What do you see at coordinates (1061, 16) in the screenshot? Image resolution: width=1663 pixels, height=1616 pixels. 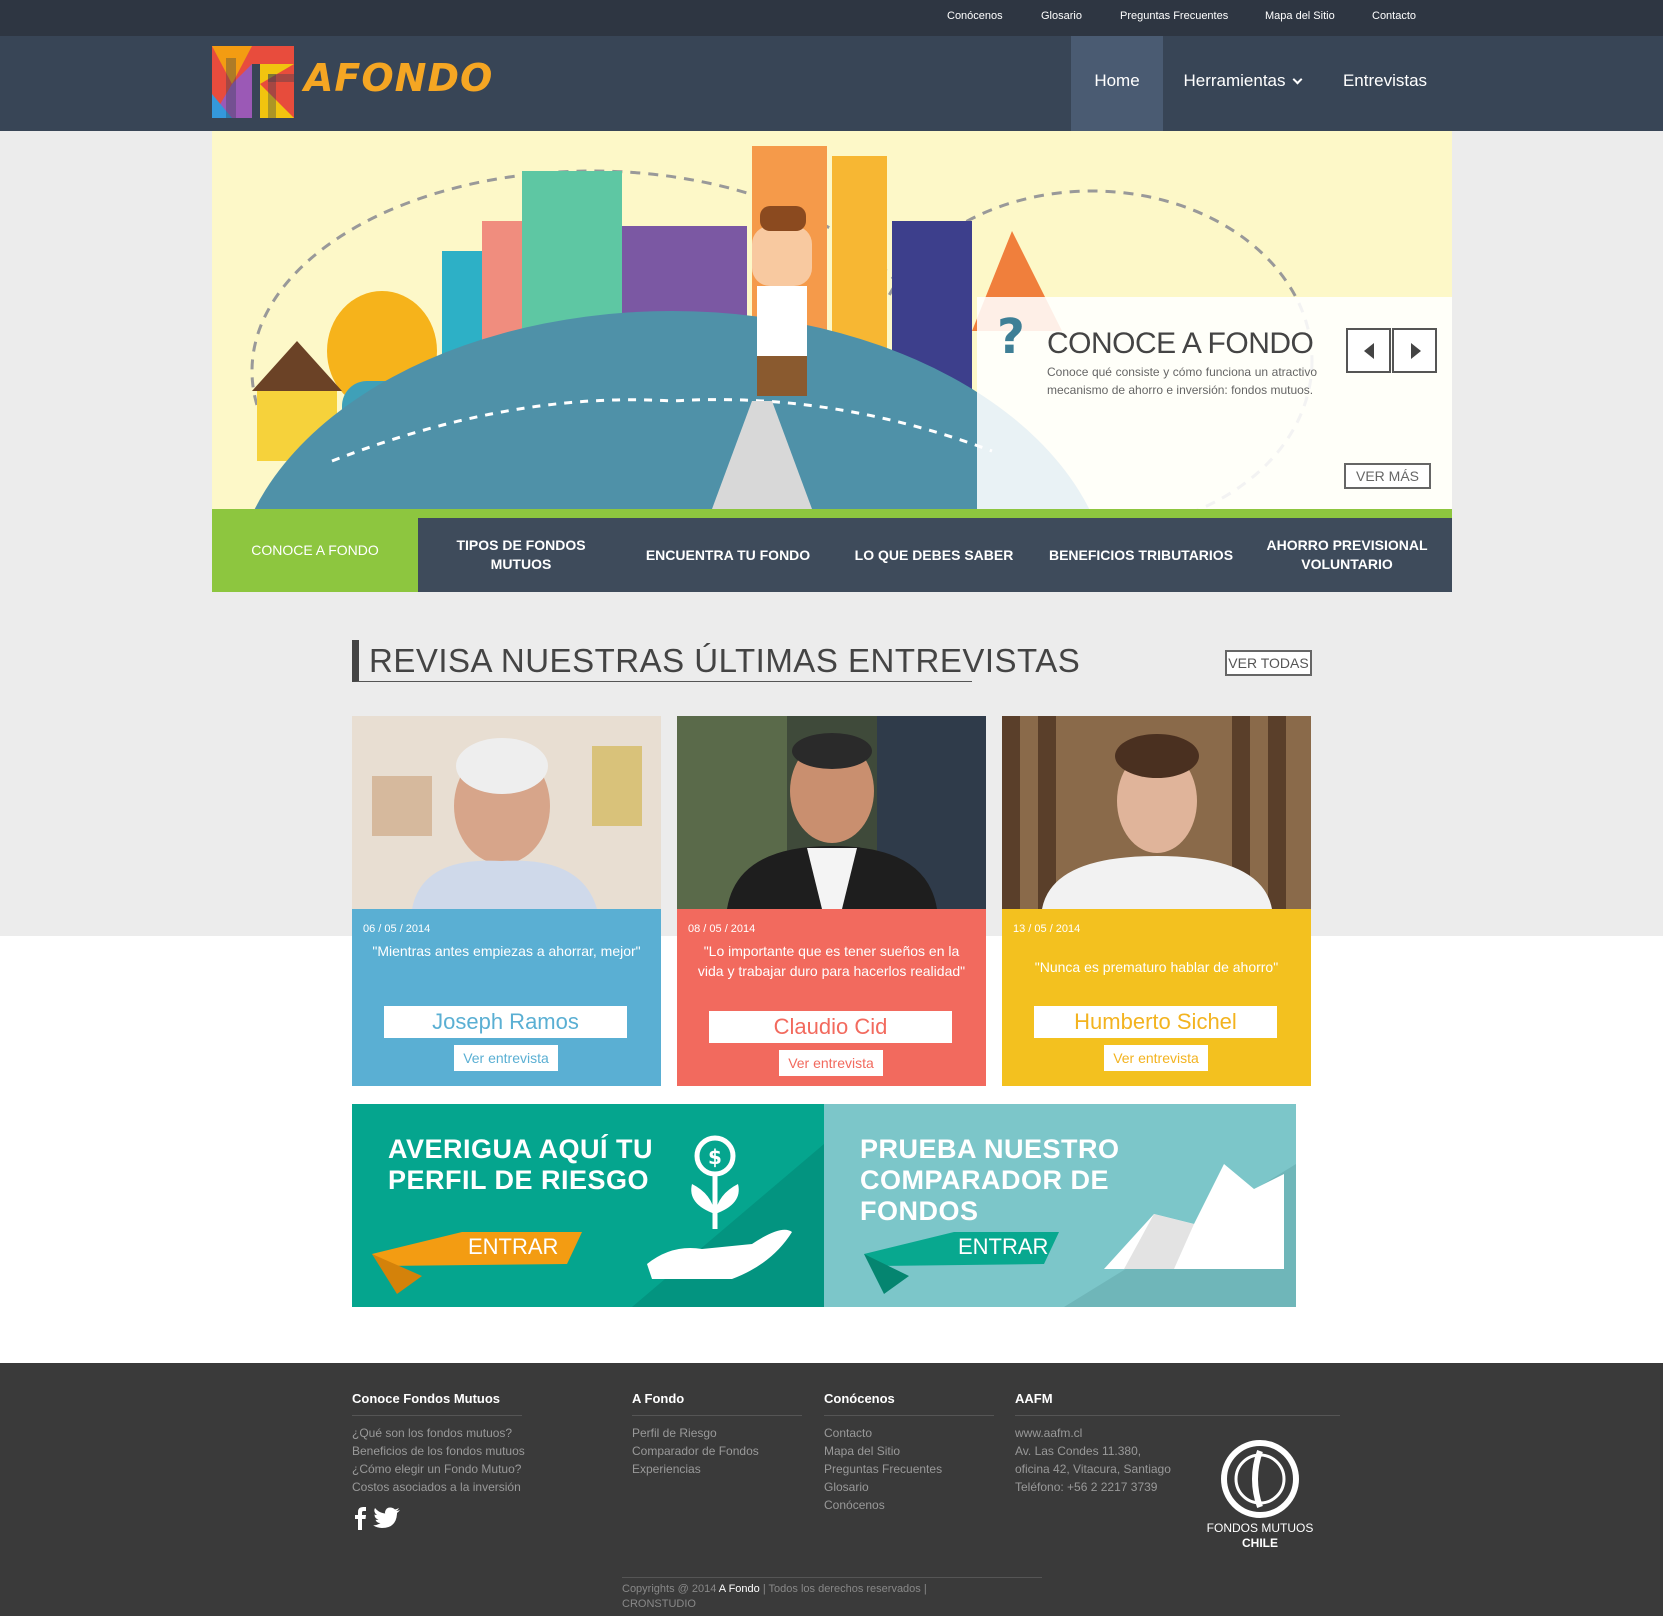 I see `topbar-link-glosario: Glosario` at bounding box center [1061, 16].